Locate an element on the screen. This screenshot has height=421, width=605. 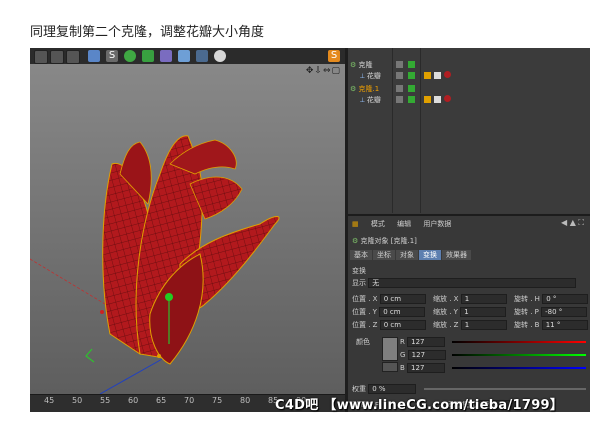
menu-userdata: 用户数据 is located at coordinates (437, 224).